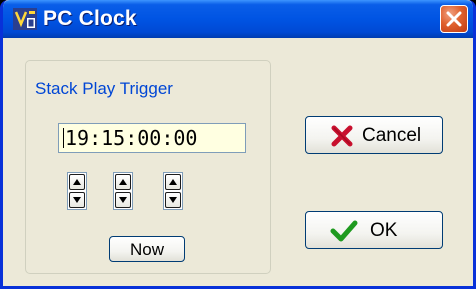  I want to click on ok-button: OK, so click(374, 230).